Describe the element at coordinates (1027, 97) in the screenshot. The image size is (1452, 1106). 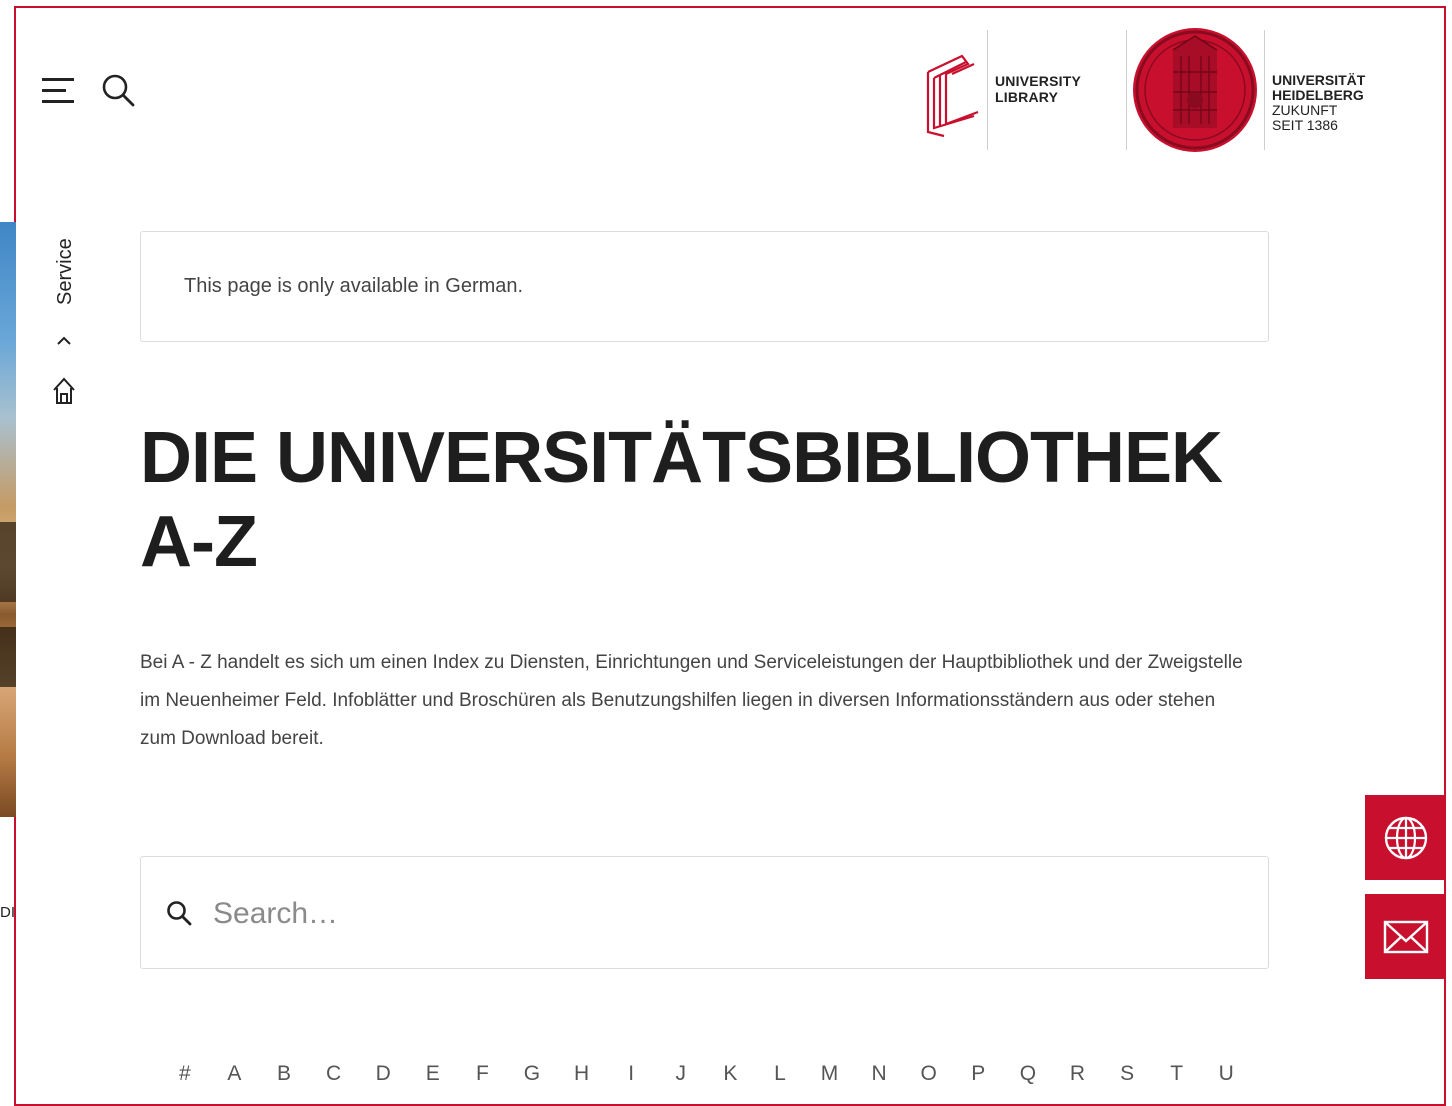
I see `library-logo-line2: LIBRARY` at that location.